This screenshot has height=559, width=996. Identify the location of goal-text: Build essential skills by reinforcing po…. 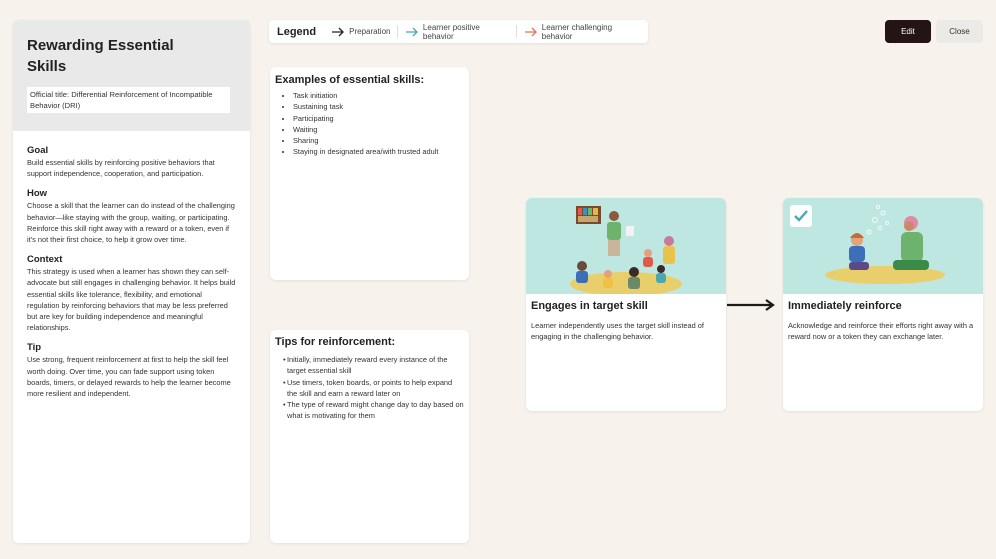
(121, 168).